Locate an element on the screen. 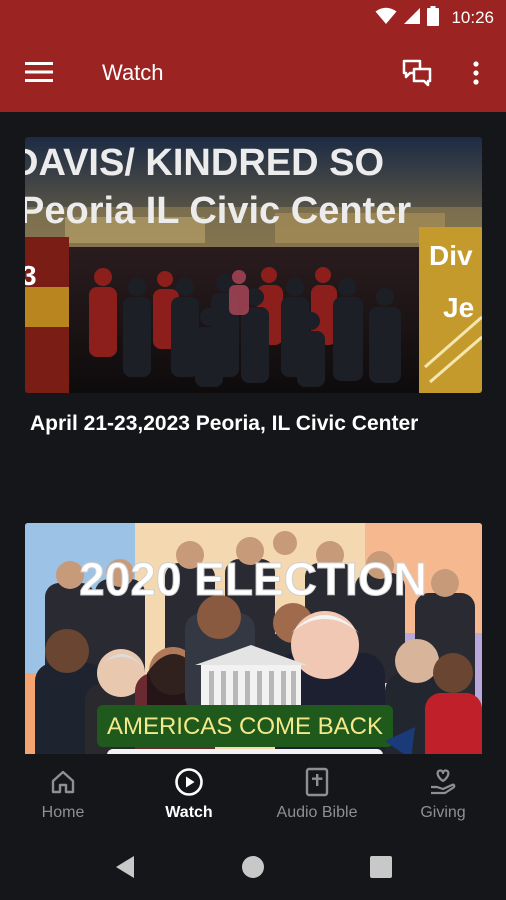  thumbnail-text: DAVIS/ KINDRED SO is located at coordinates (204, 163).